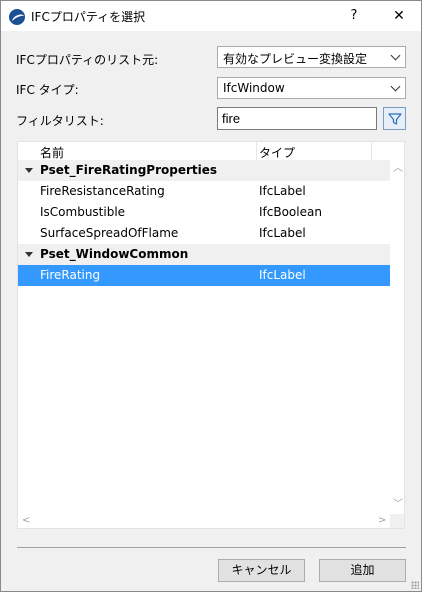  Describe the element at coordinates (195, 151) in the screenshot. I see `tree-header: 名前 タイプ` at that location.